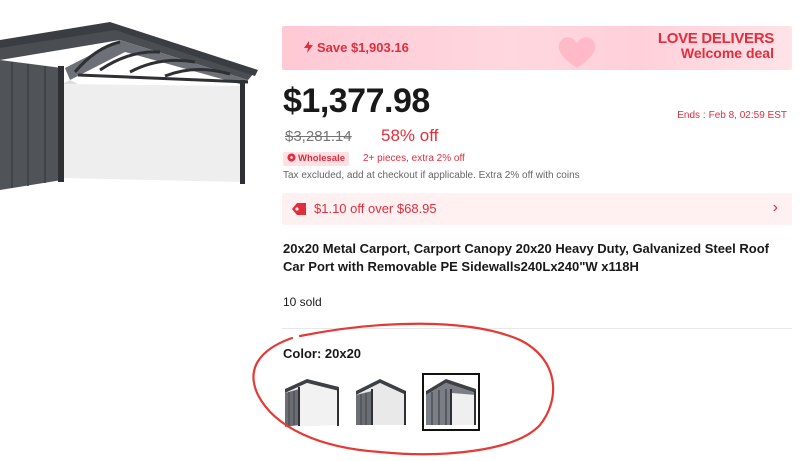  I want to click on wholesale-badge: Wholesale, so click(316, 159).